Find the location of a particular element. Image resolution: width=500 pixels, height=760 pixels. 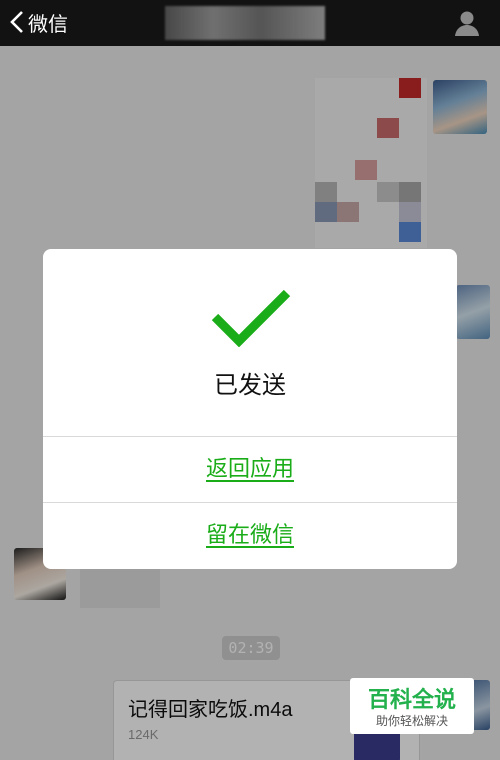

chevron-left-icon is located at coordinates (16, 22).